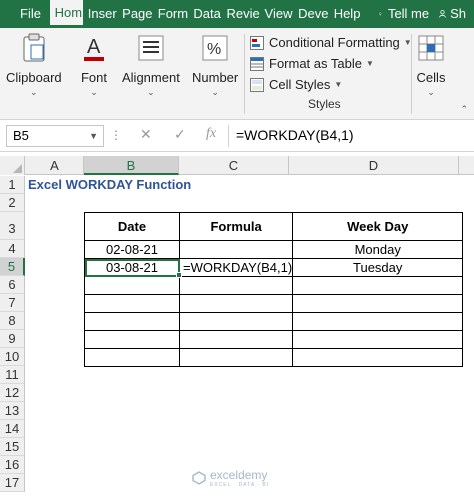 Image resolution: width=474 pixels, height=503 pixels. Describe the element at coordinates (378, 285) in the screenshot. I see `cell-d6` at that location.